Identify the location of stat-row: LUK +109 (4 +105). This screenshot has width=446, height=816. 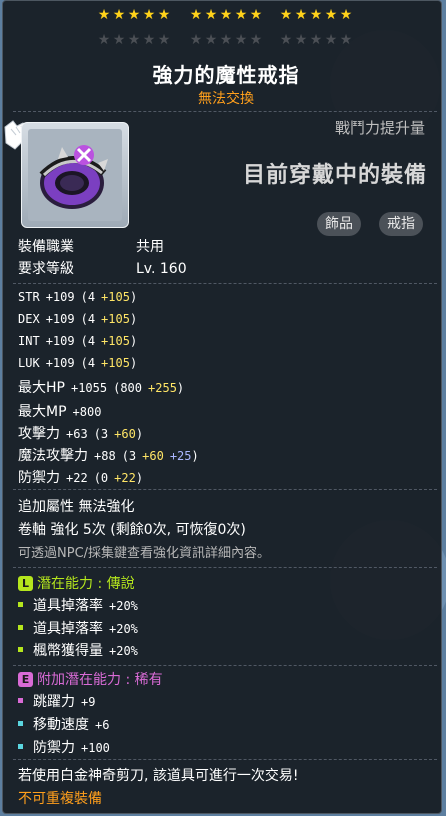
(77, 363).